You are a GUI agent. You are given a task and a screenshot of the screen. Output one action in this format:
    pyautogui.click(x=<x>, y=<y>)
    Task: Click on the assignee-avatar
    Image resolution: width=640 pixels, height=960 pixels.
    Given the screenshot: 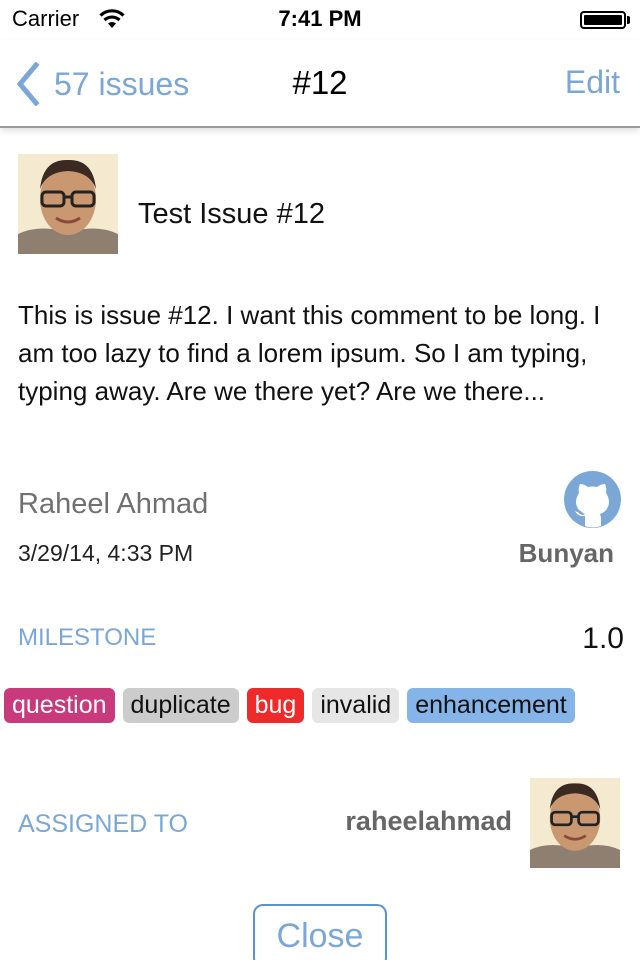 What is the action you would take?
    pyautogui.click(x=575, y=823)
    